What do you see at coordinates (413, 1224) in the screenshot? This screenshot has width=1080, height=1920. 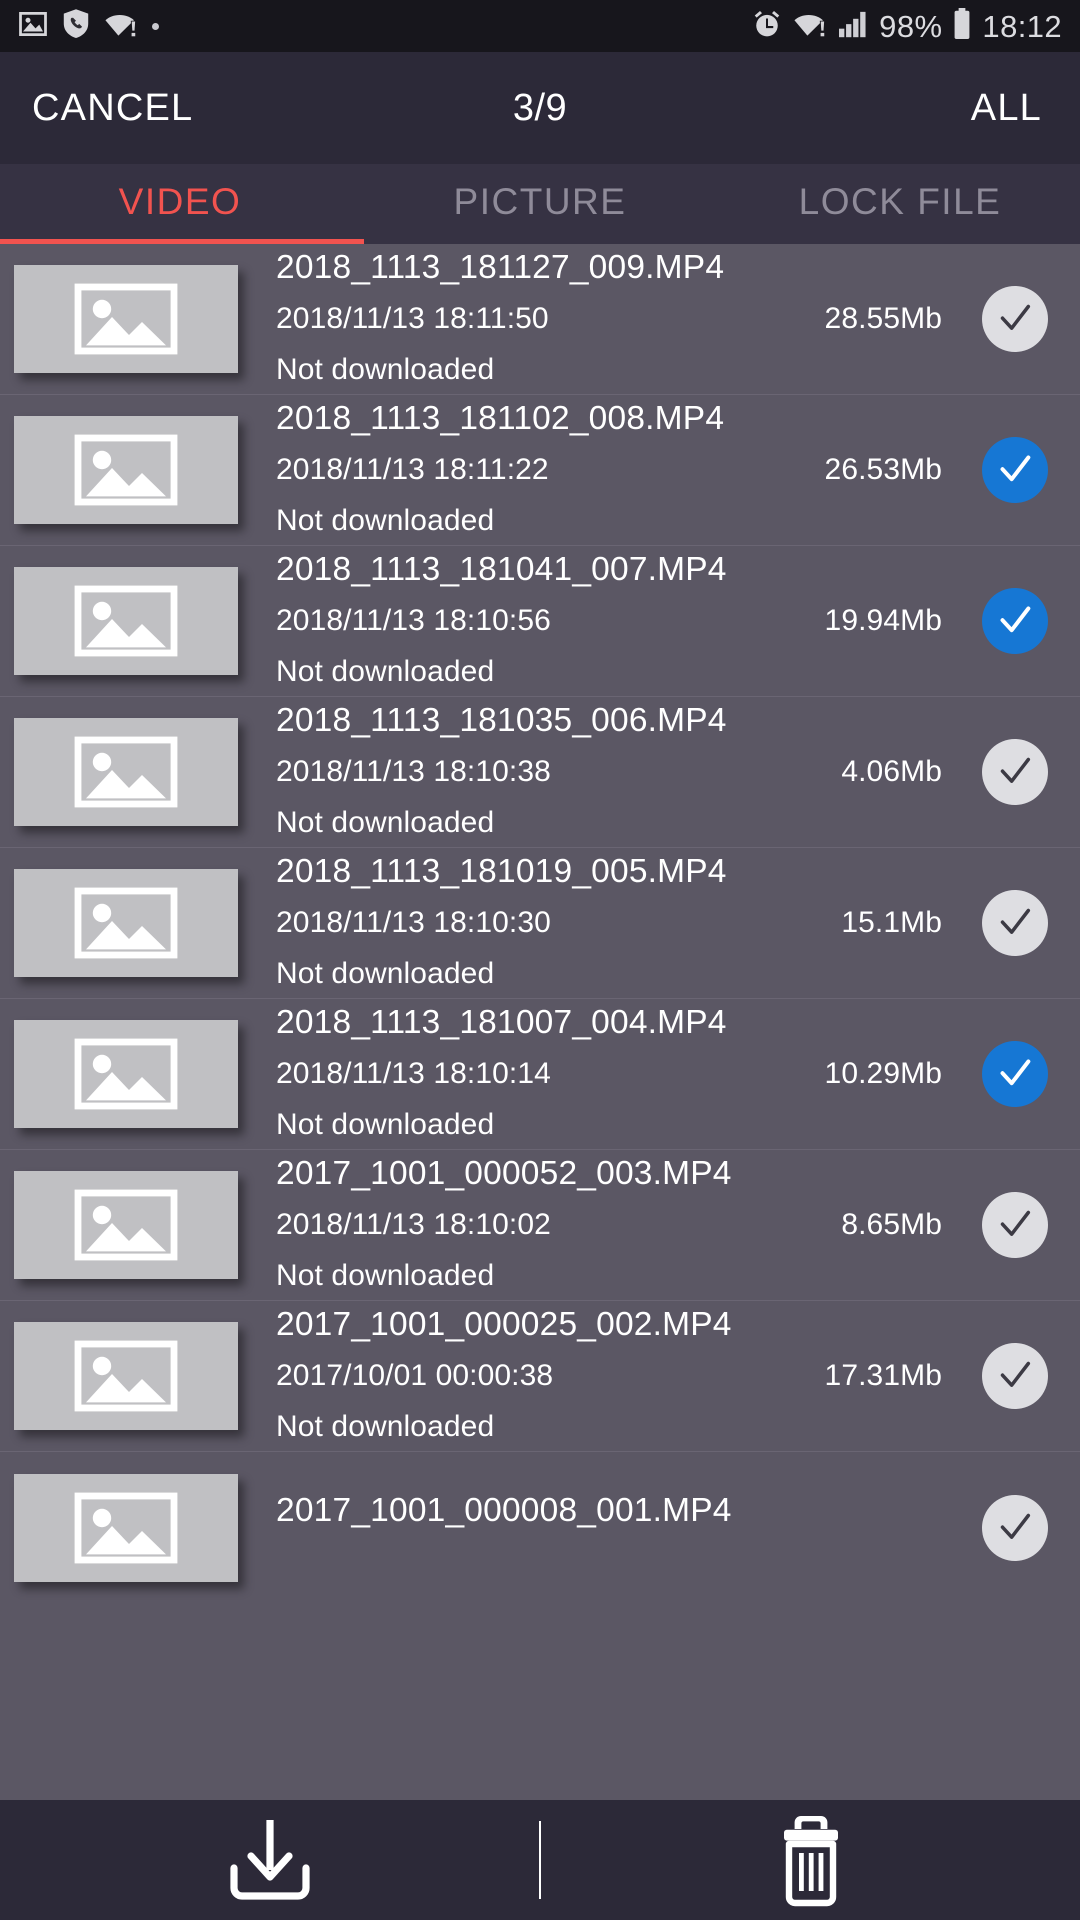 I see `file-date: 2018/11/13 18:10:02` at bounding box center [413, 1224].